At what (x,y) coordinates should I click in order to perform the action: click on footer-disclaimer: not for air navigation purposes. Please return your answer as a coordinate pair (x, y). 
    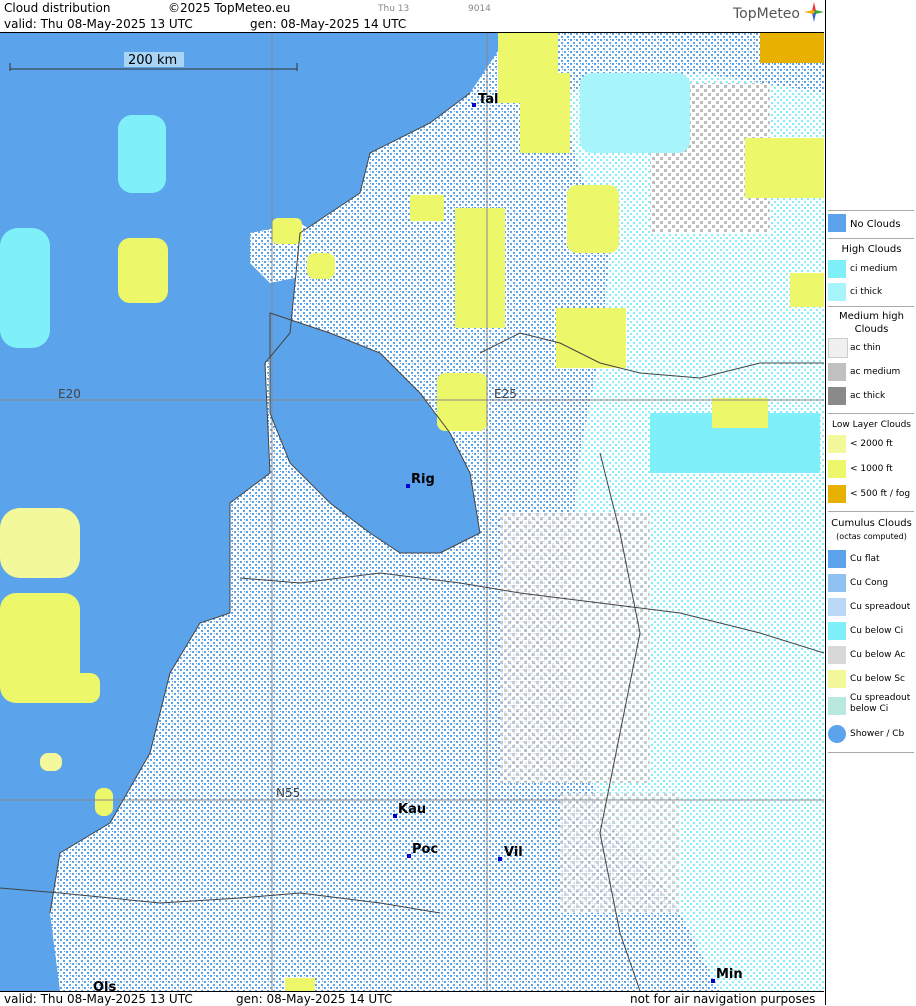
    Looking at the image, I should click on (723, 999).